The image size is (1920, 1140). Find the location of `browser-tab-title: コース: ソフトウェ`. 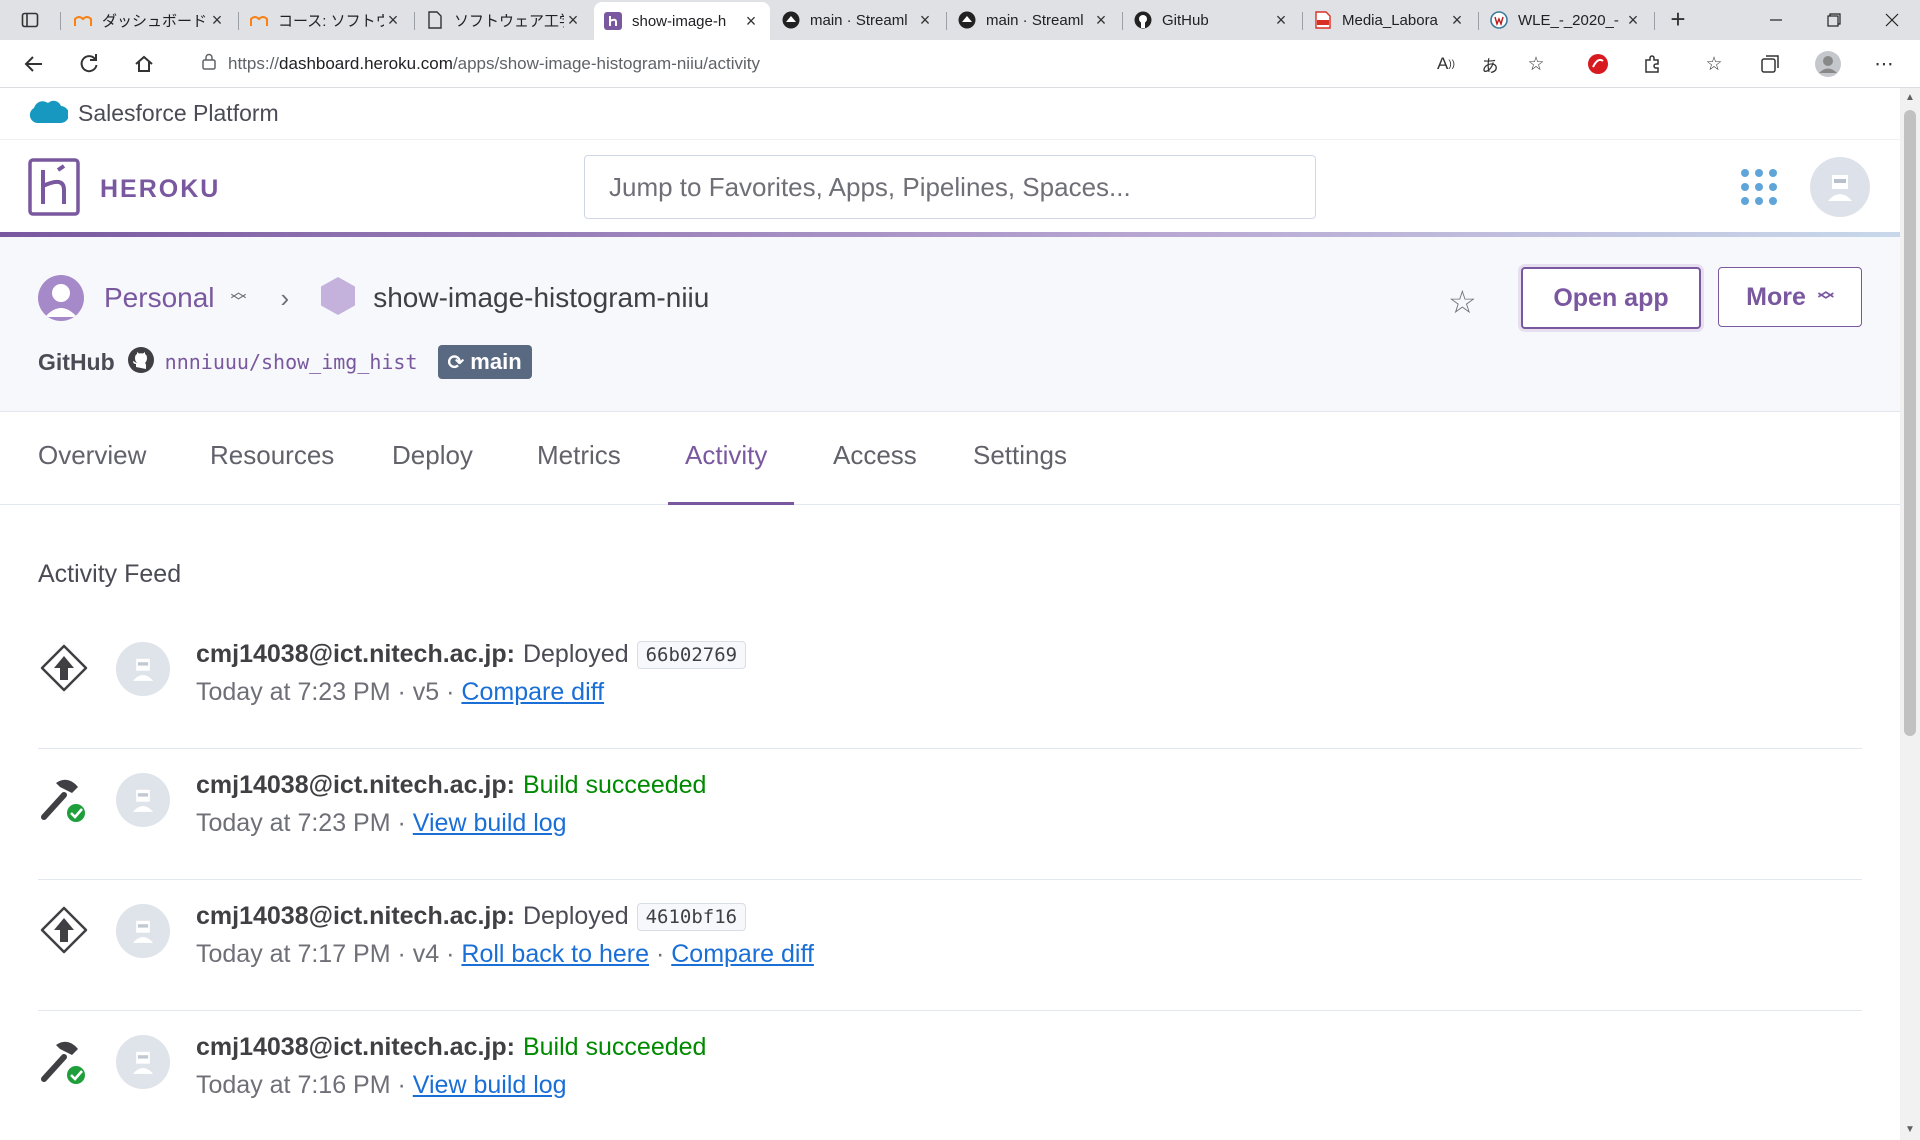

browser-tab-title: コース: ソフトウェ is located at coordinates (331, 21).